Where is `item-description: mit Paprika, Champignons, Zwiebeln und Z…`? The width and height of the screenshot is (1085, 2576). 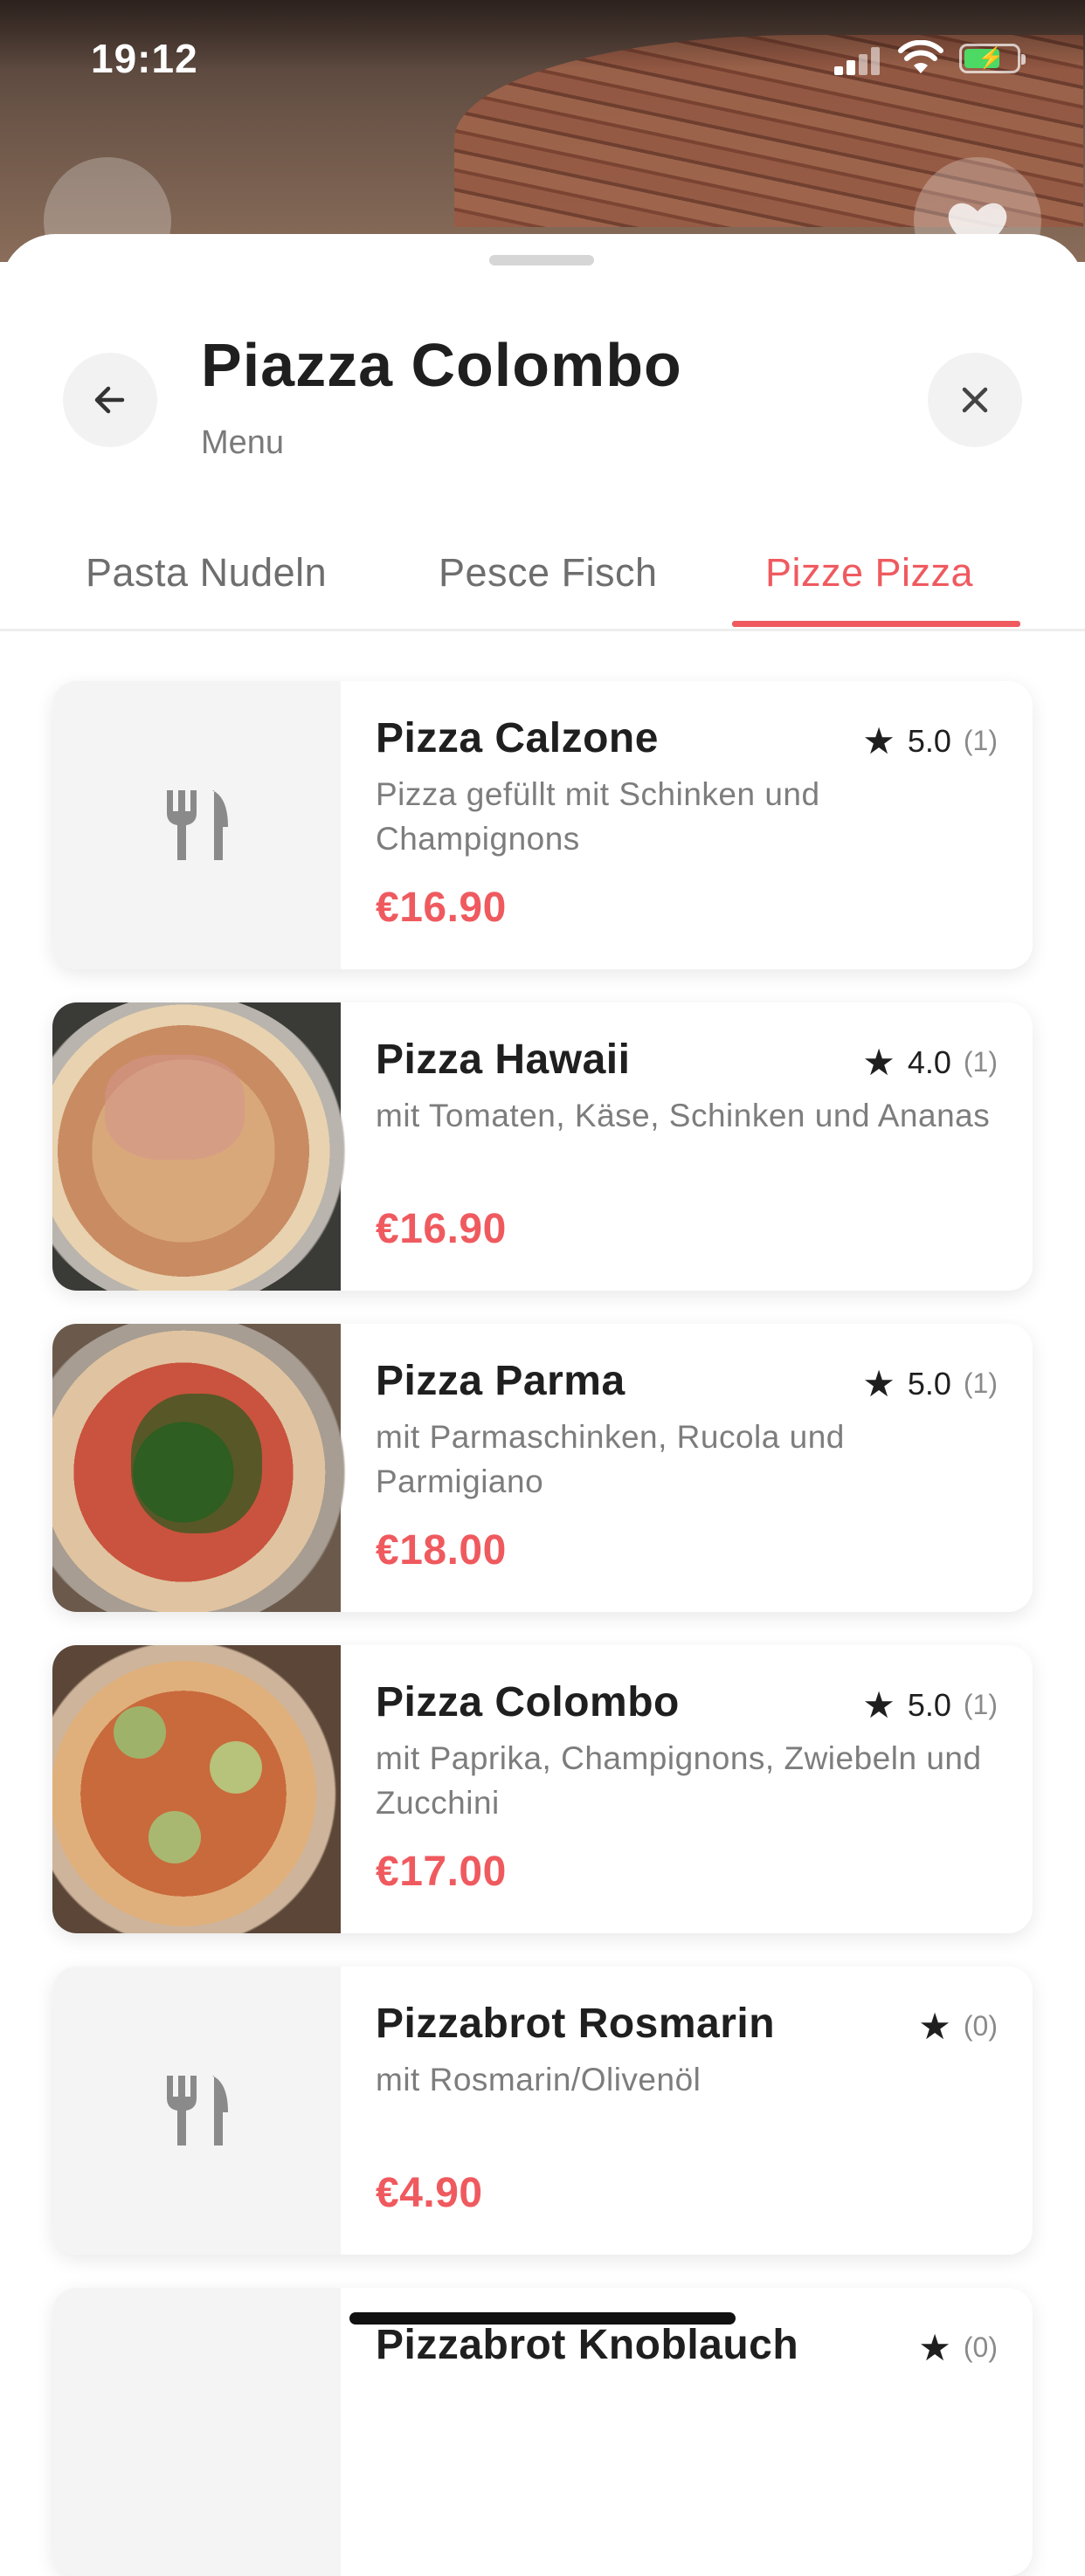
item-description: mit Paprika, Champignons, Zwiebeln und Z… is located at coordinates (679, 1780).